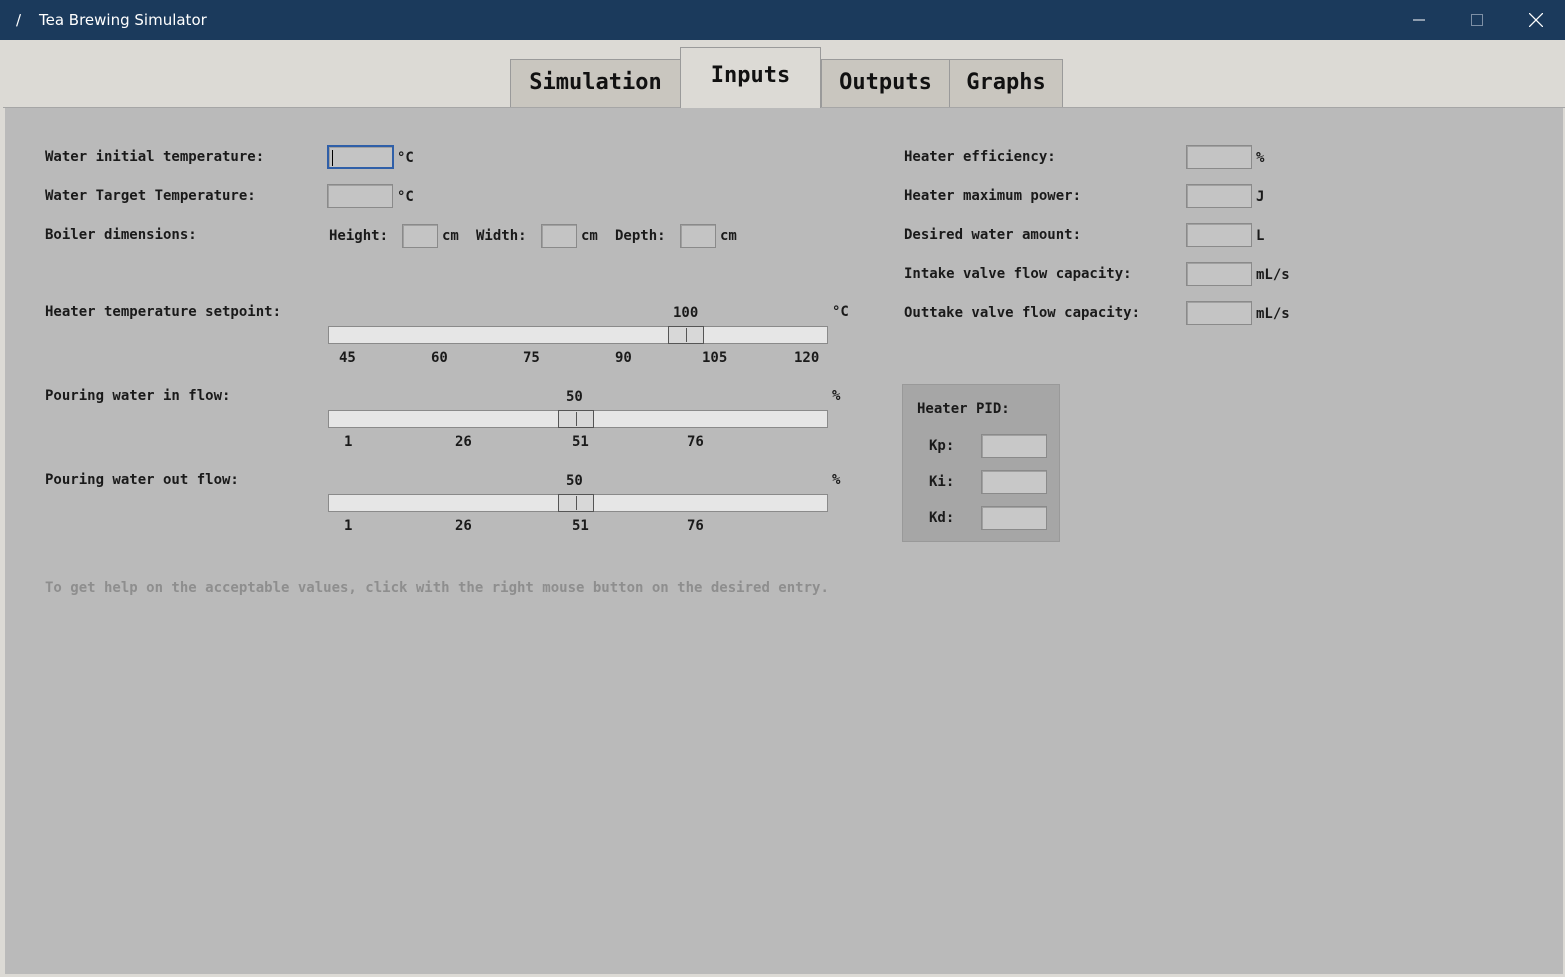 The width and height of the screenshot is (1565, 977). Describe the element at coordinates (963, 409) in the screenshot. I see `heater-pid-title: Heater PID:` at that location.